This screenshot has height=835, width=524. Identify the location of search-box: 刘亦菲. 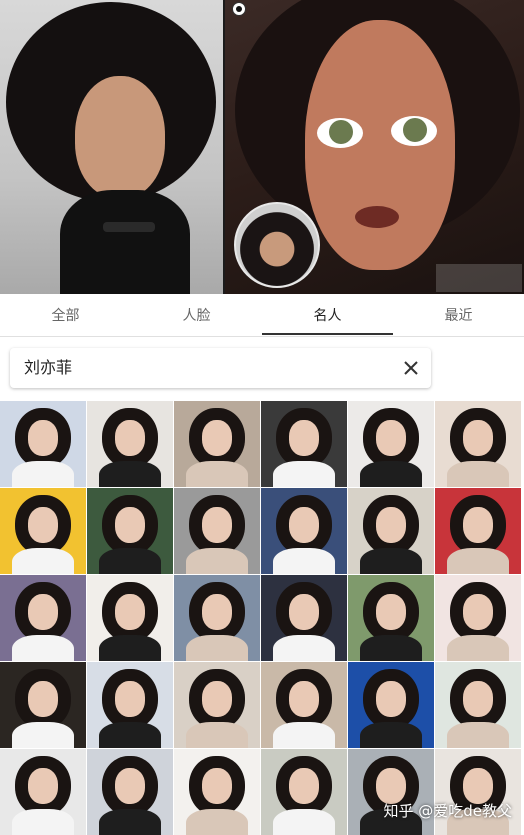
(220, 368).